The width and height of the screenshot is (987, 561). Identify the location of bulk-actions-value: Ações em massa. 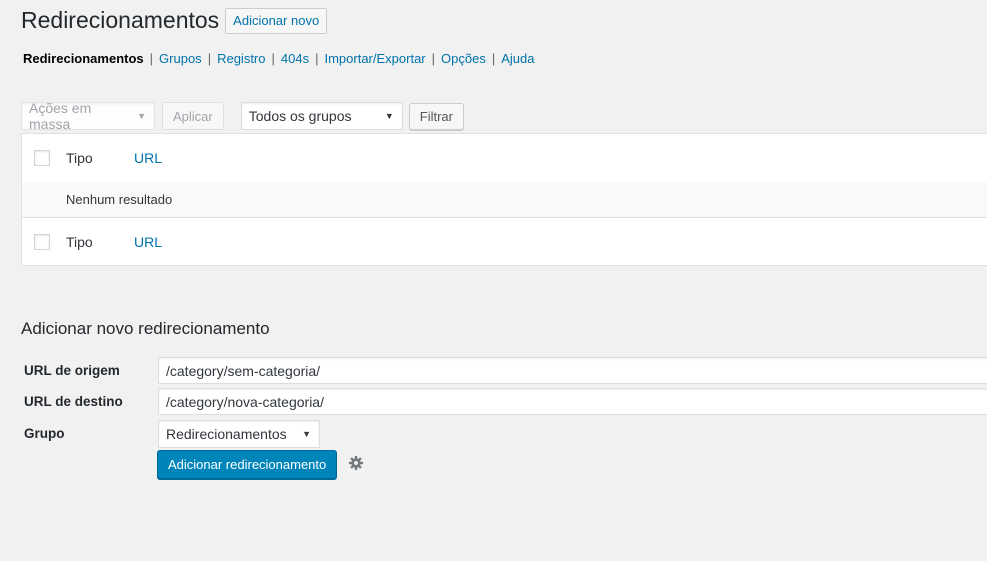
(60, 116).